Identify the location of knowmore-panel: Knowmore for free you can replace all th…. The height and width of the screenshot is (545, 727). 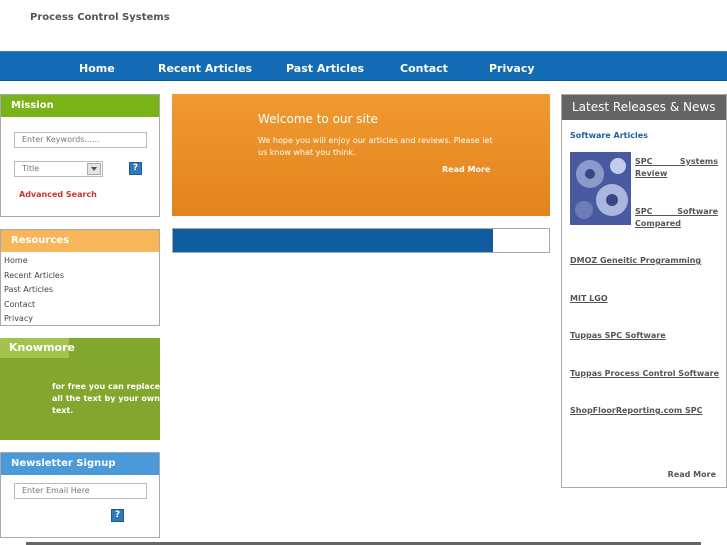
(80, 389).